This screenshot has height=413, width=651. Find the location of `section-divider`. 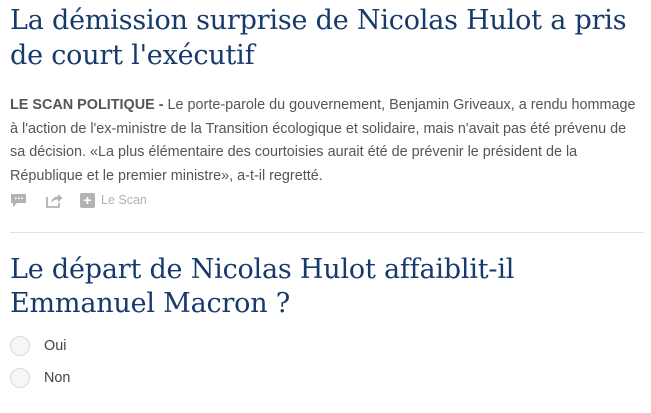

section-divider is located at coordinates (327, 232).